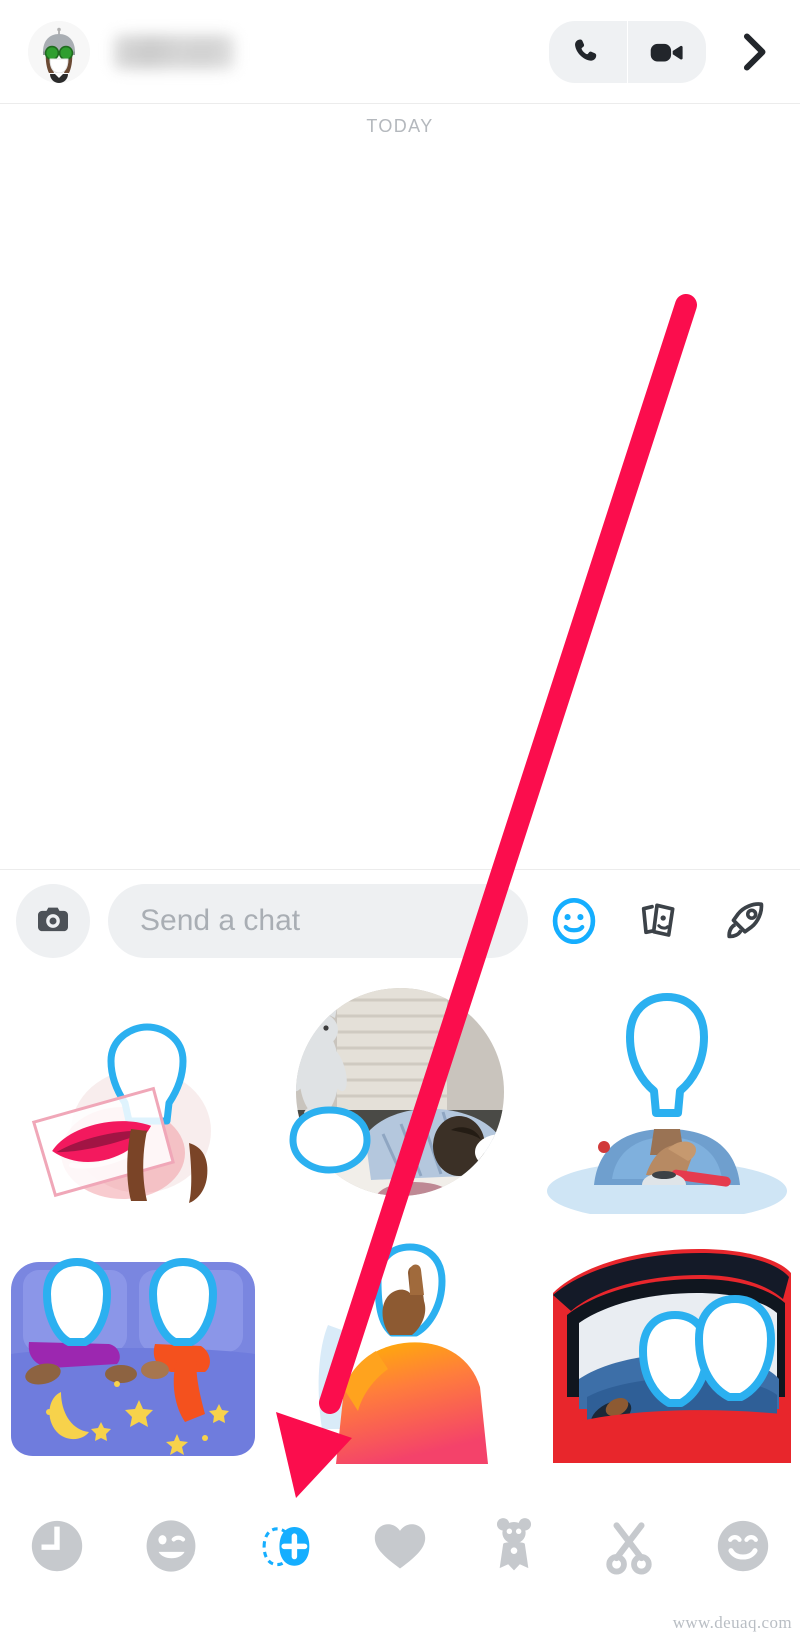 The image size is (800, 1639). I want to click on rocket-icon, so click(745, 920).